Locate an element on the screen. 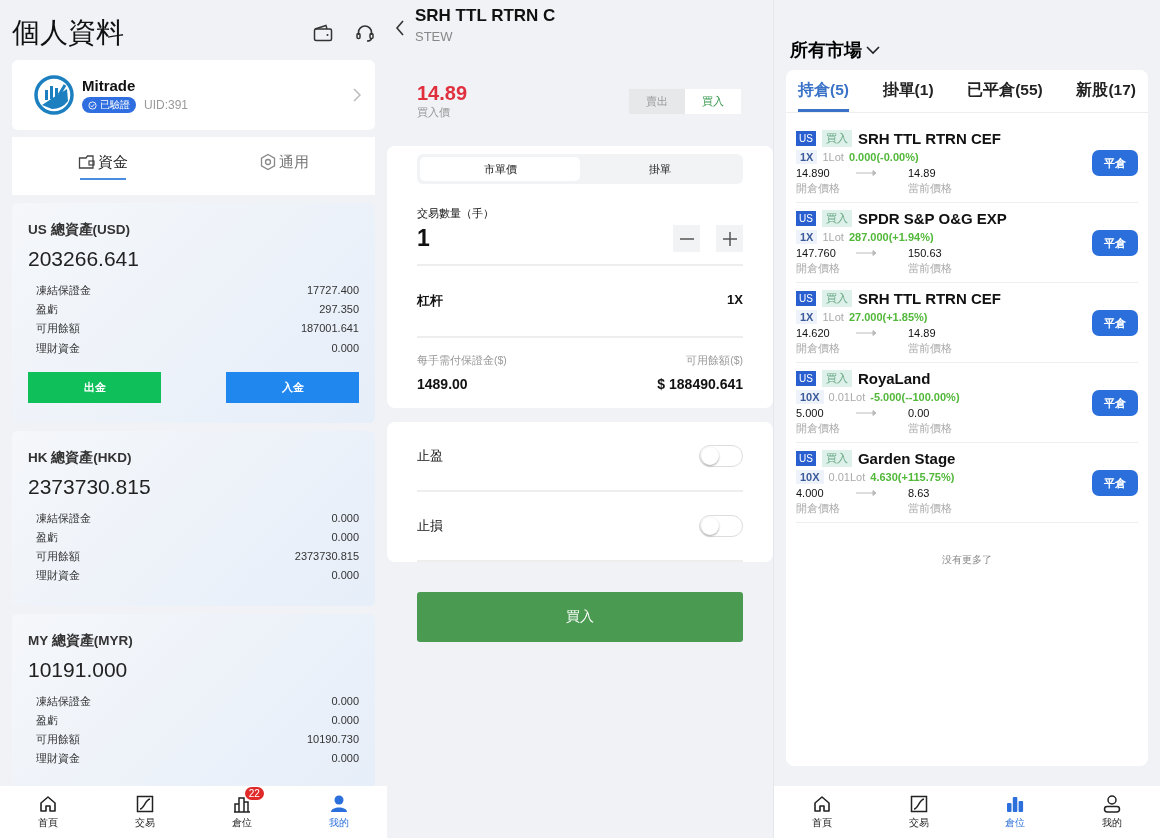  bar-chart-icon is located at coordinates (1015, 804).